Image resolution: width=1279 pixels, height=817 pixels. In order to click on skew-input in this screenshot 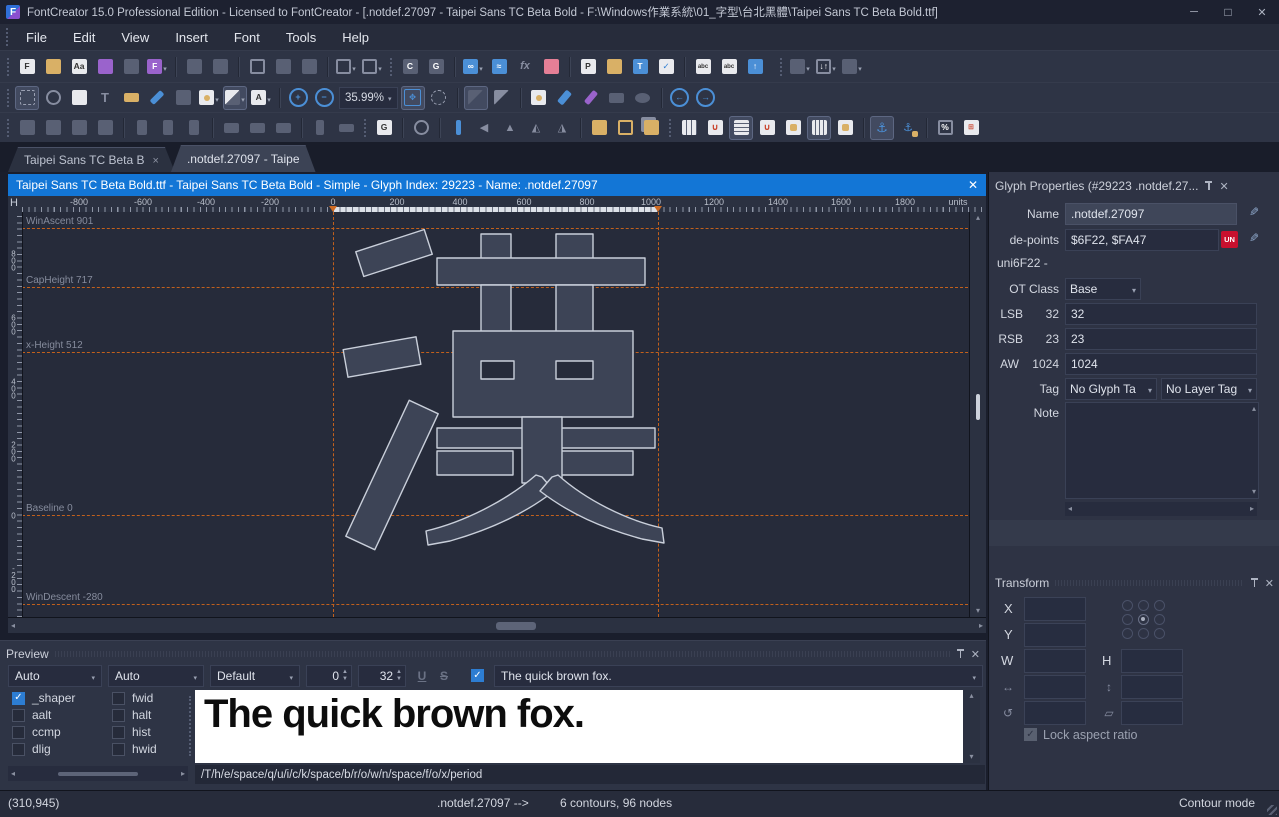, I will do `click(1152, 713)`.